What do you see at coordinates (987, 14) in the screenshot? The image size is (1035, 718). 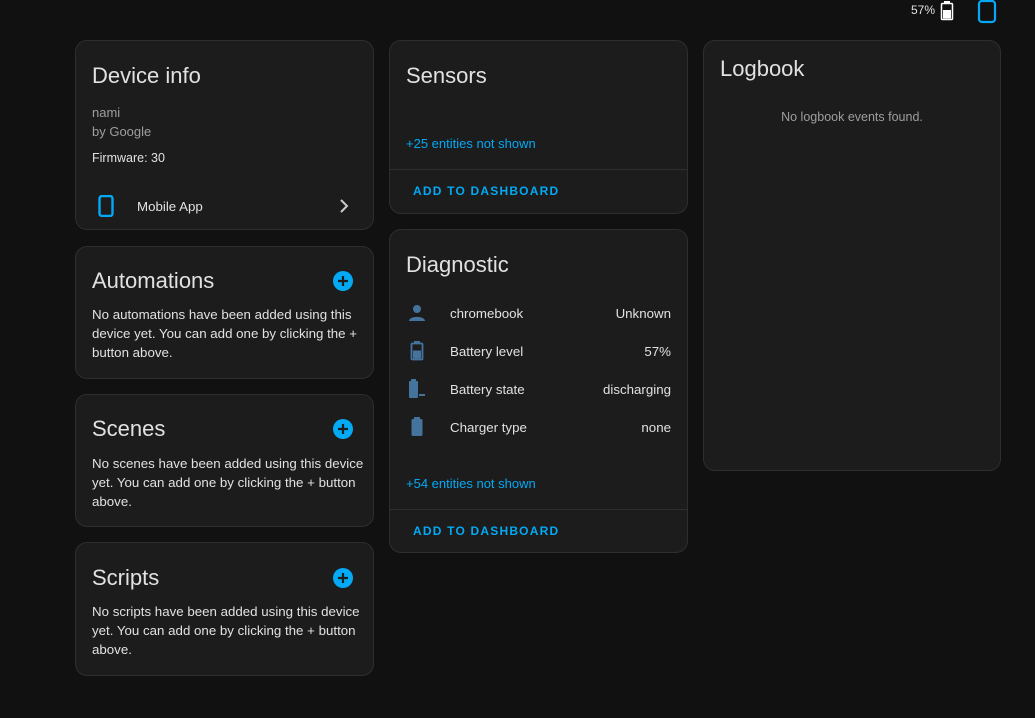 I see `device-cellphone-icon` at bounding box center [987, 14].